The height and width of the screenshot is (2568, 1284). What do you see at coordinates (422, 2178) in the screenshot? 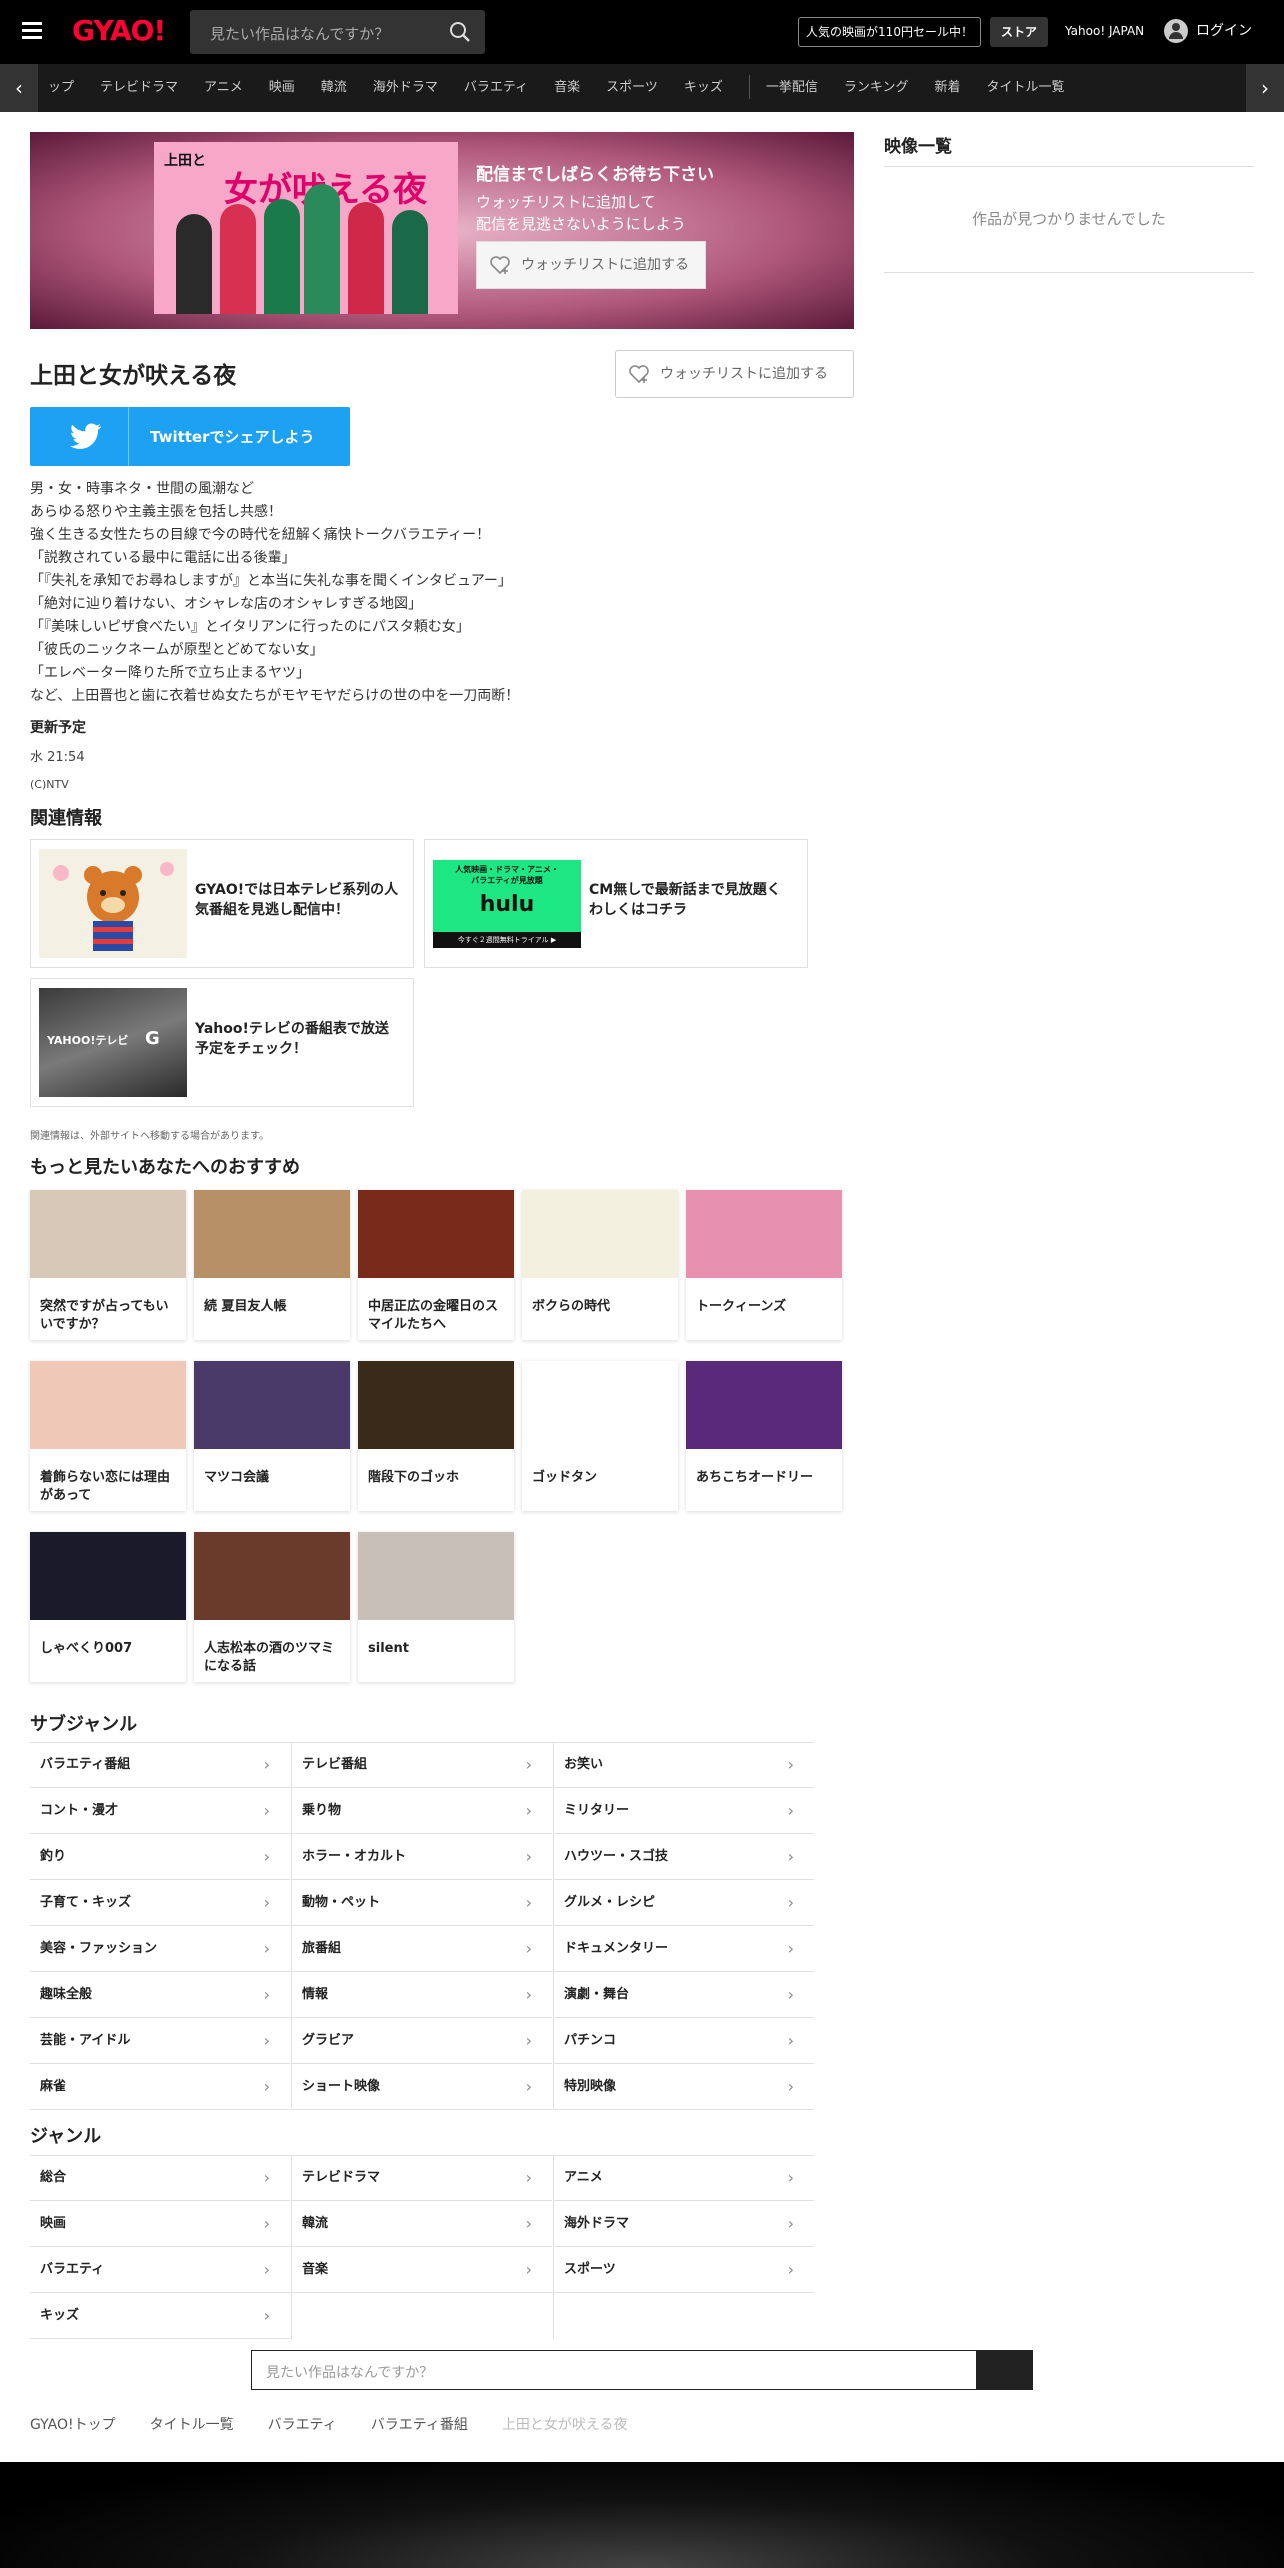
I see `genre-link: テレビドラマ ›` at bounding box center [422, 2178].